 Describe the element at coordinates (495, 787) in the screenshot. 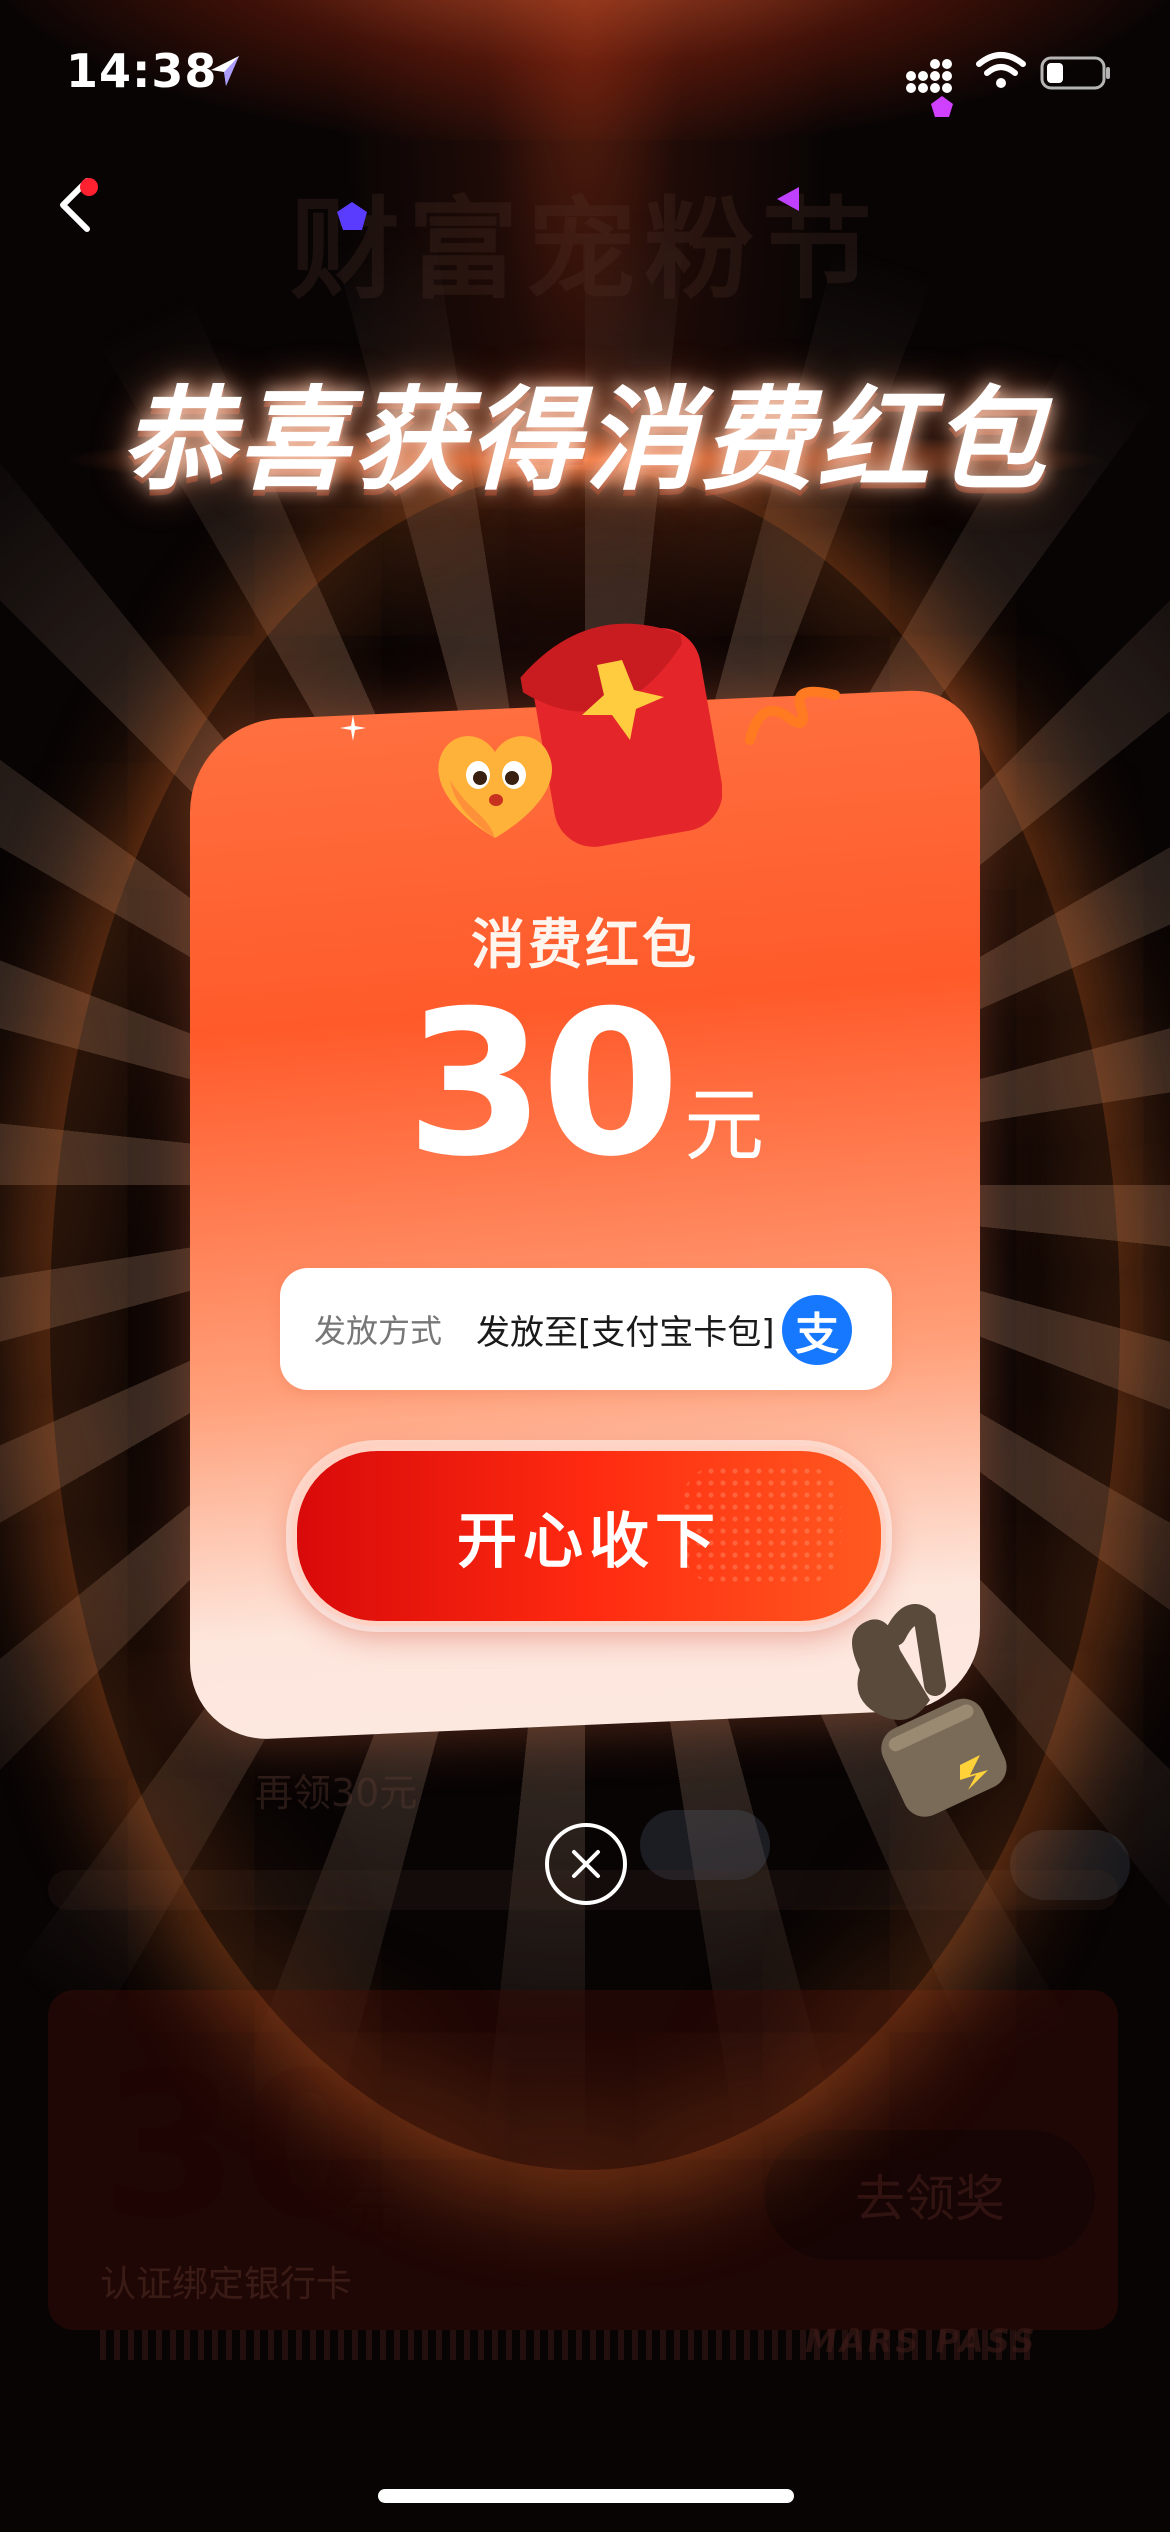

I see `heart-icon` at that location.